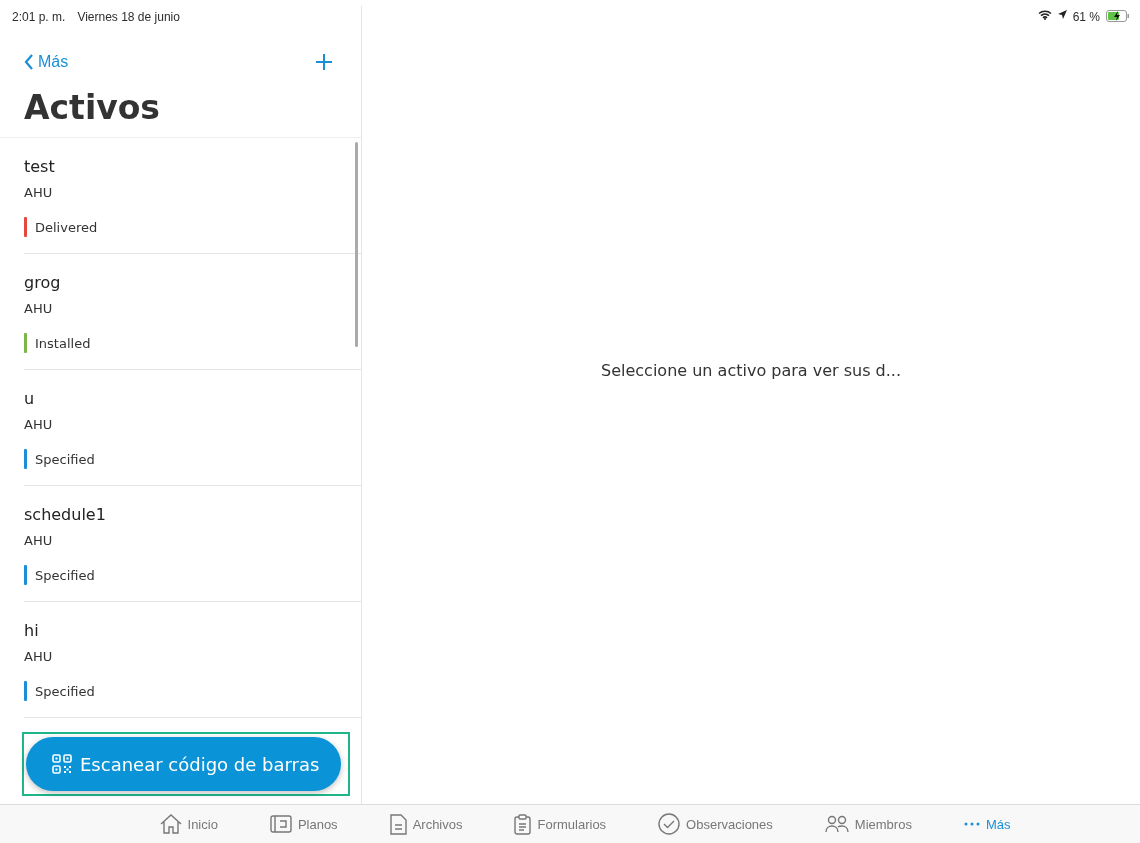  I want to click on tab-bar-item: Inicio, so click(188, 824).